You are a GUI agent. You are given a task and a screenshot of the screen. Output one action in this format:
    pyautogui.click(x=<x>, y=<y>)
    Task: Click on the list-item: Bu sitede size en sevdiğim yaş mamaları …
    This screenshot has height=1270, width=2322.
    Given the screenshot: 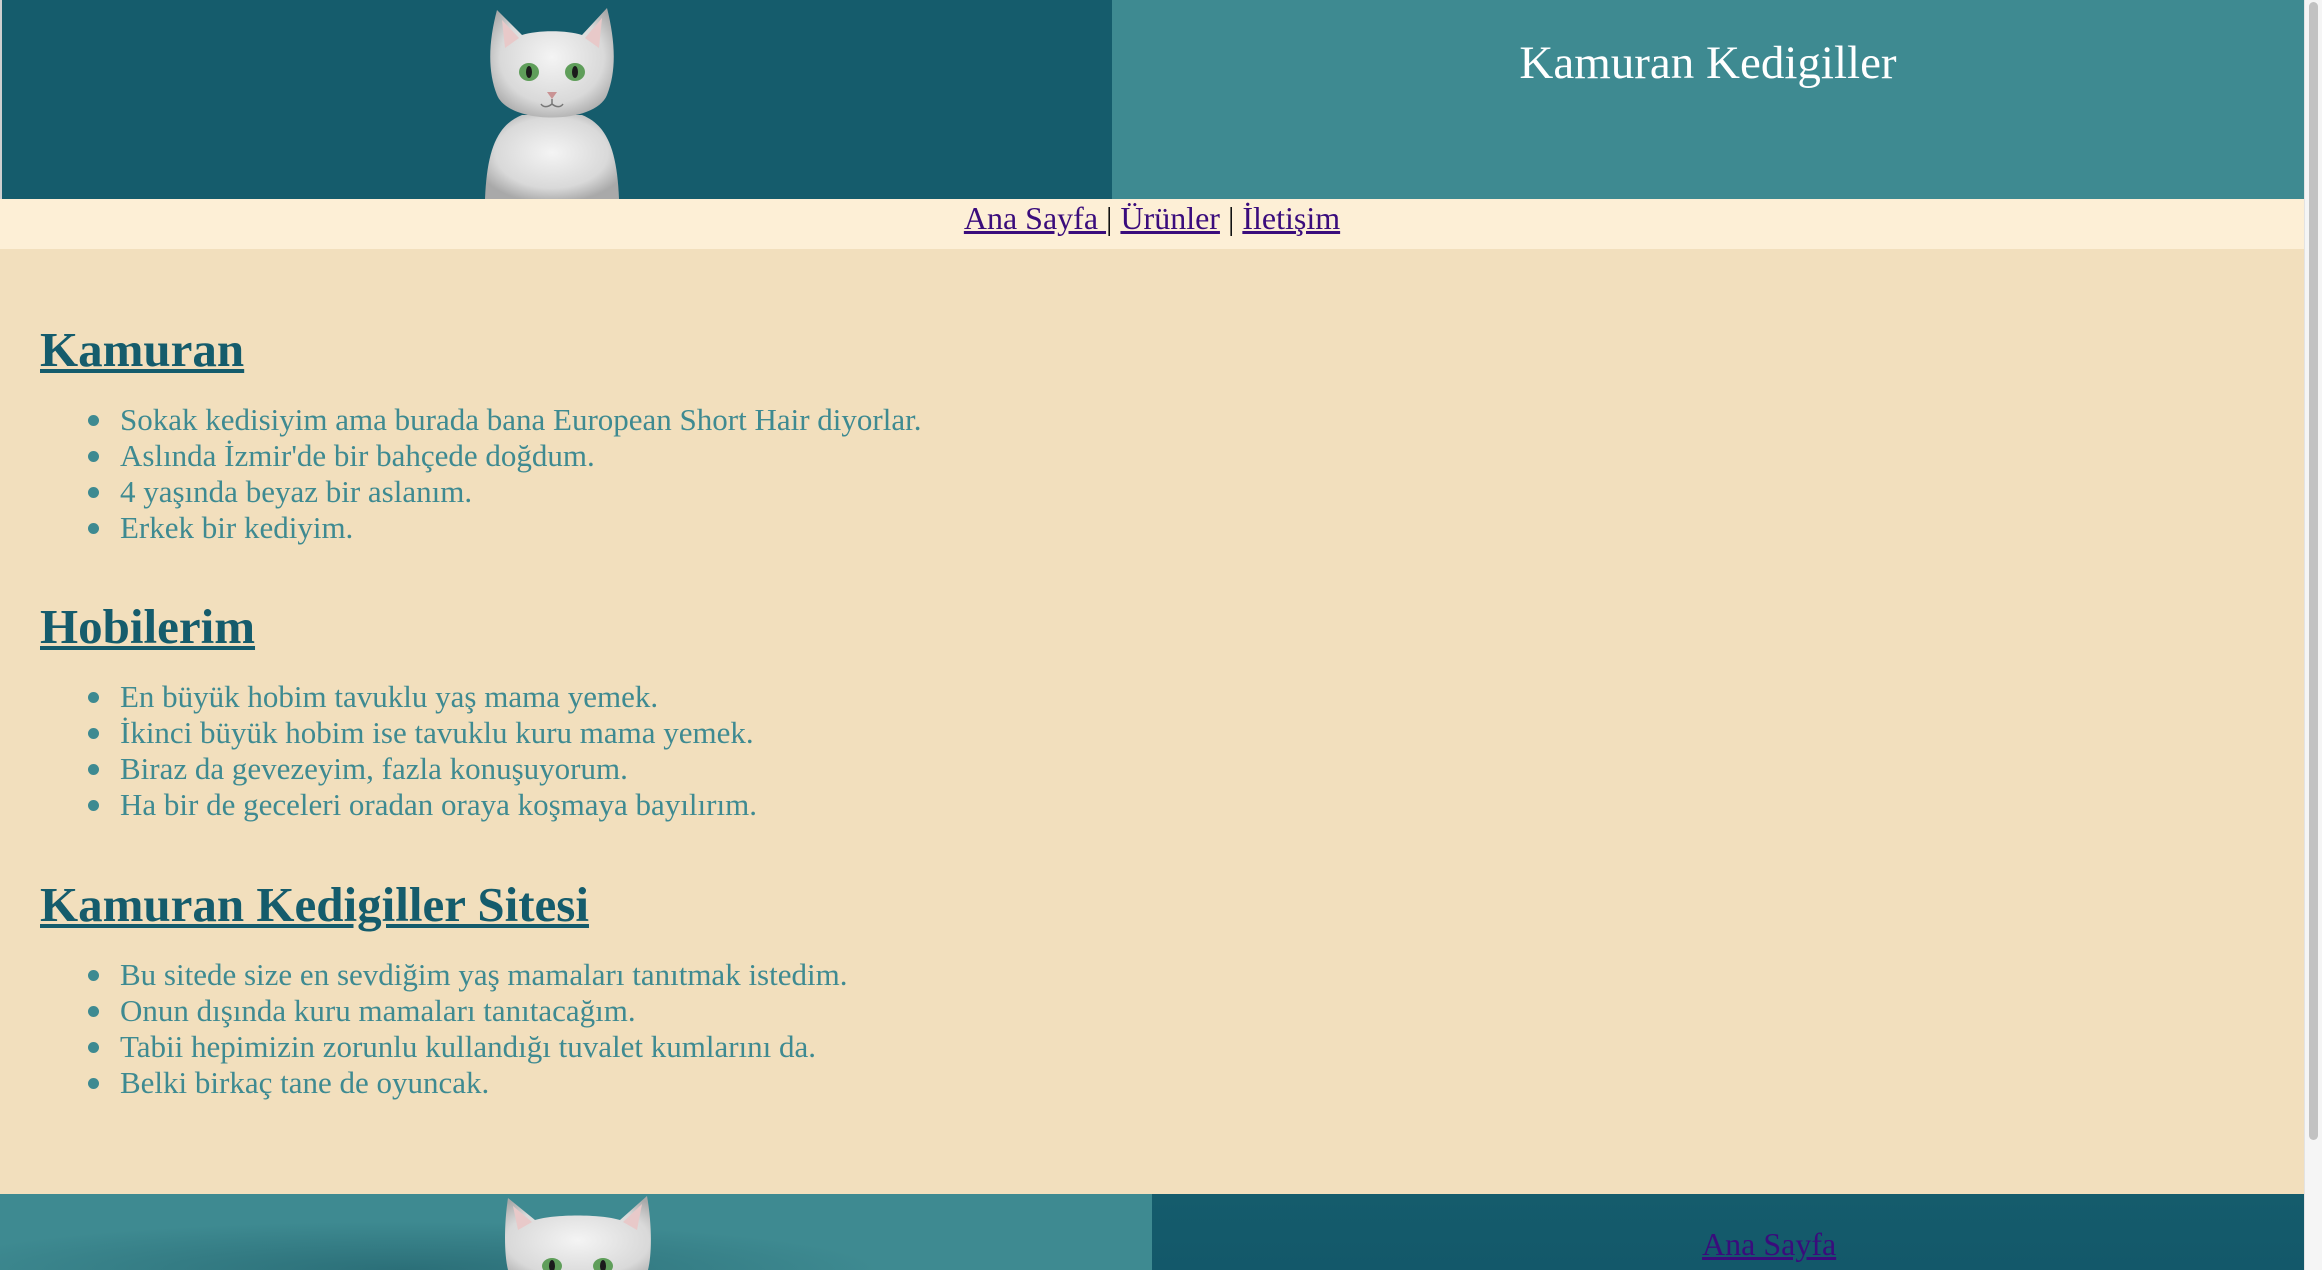 What is the action you would take?
    pyautogui.click(x=1164, y=975)
    